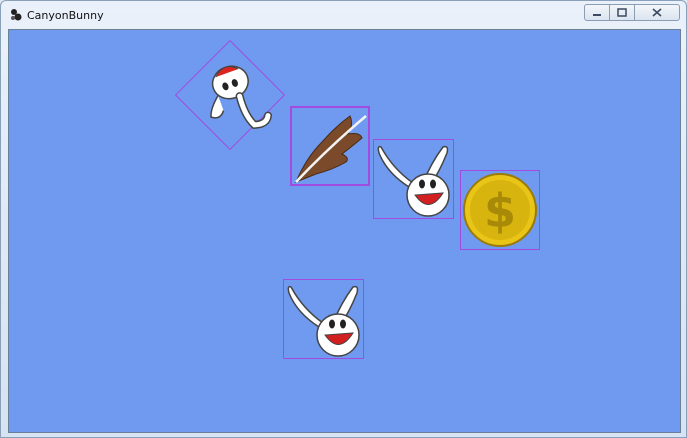 This screenshot has width=687, height=438. I want to click on maximize-icon, so click(622, 12).